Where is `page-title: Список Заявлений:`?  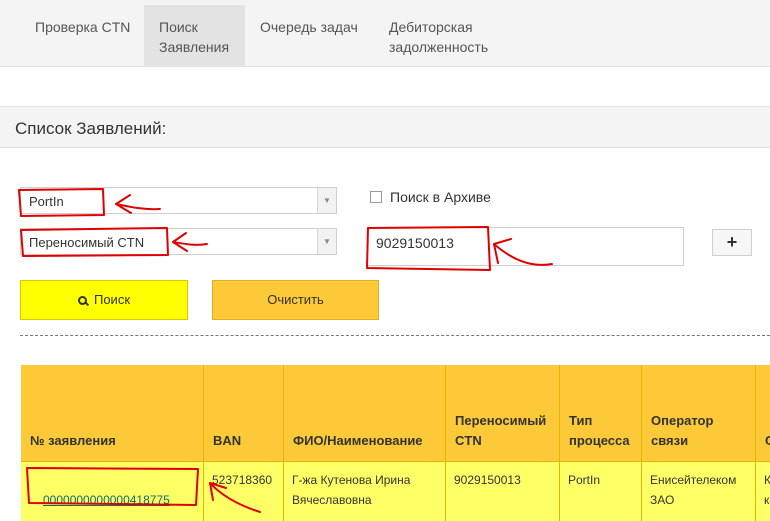
page-title: Список Заявлений: is located at coordinates (91, 128).